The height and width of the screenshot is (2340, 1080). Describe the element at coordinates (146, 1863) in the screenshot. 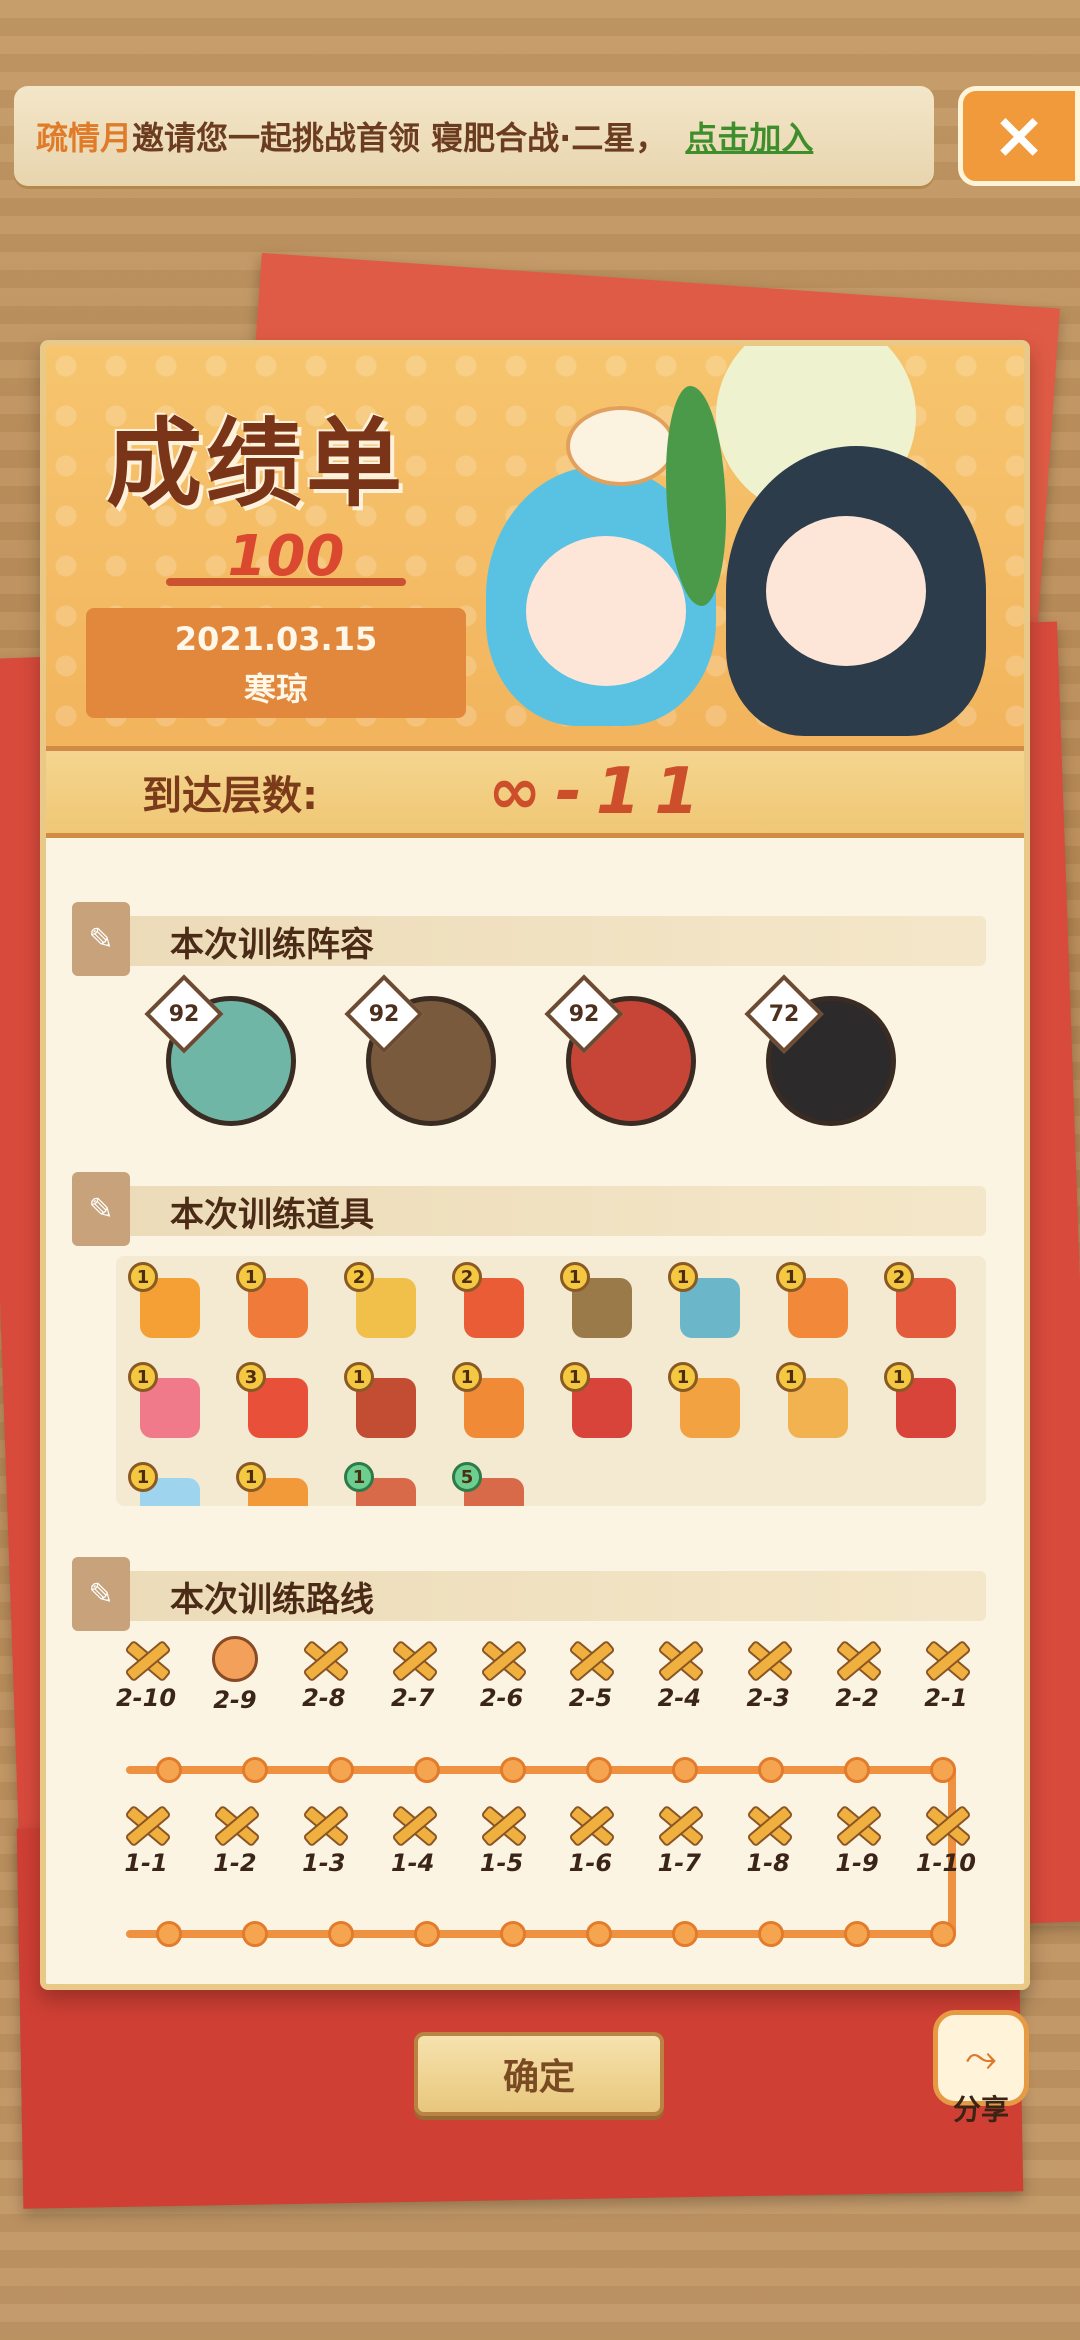

I see `route-stage-label: 1-1` at that location.